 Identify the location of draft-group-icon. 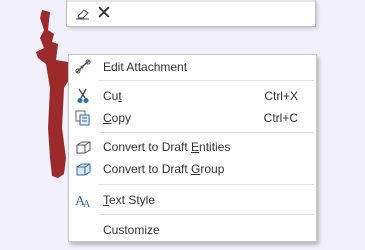
(83, 169).